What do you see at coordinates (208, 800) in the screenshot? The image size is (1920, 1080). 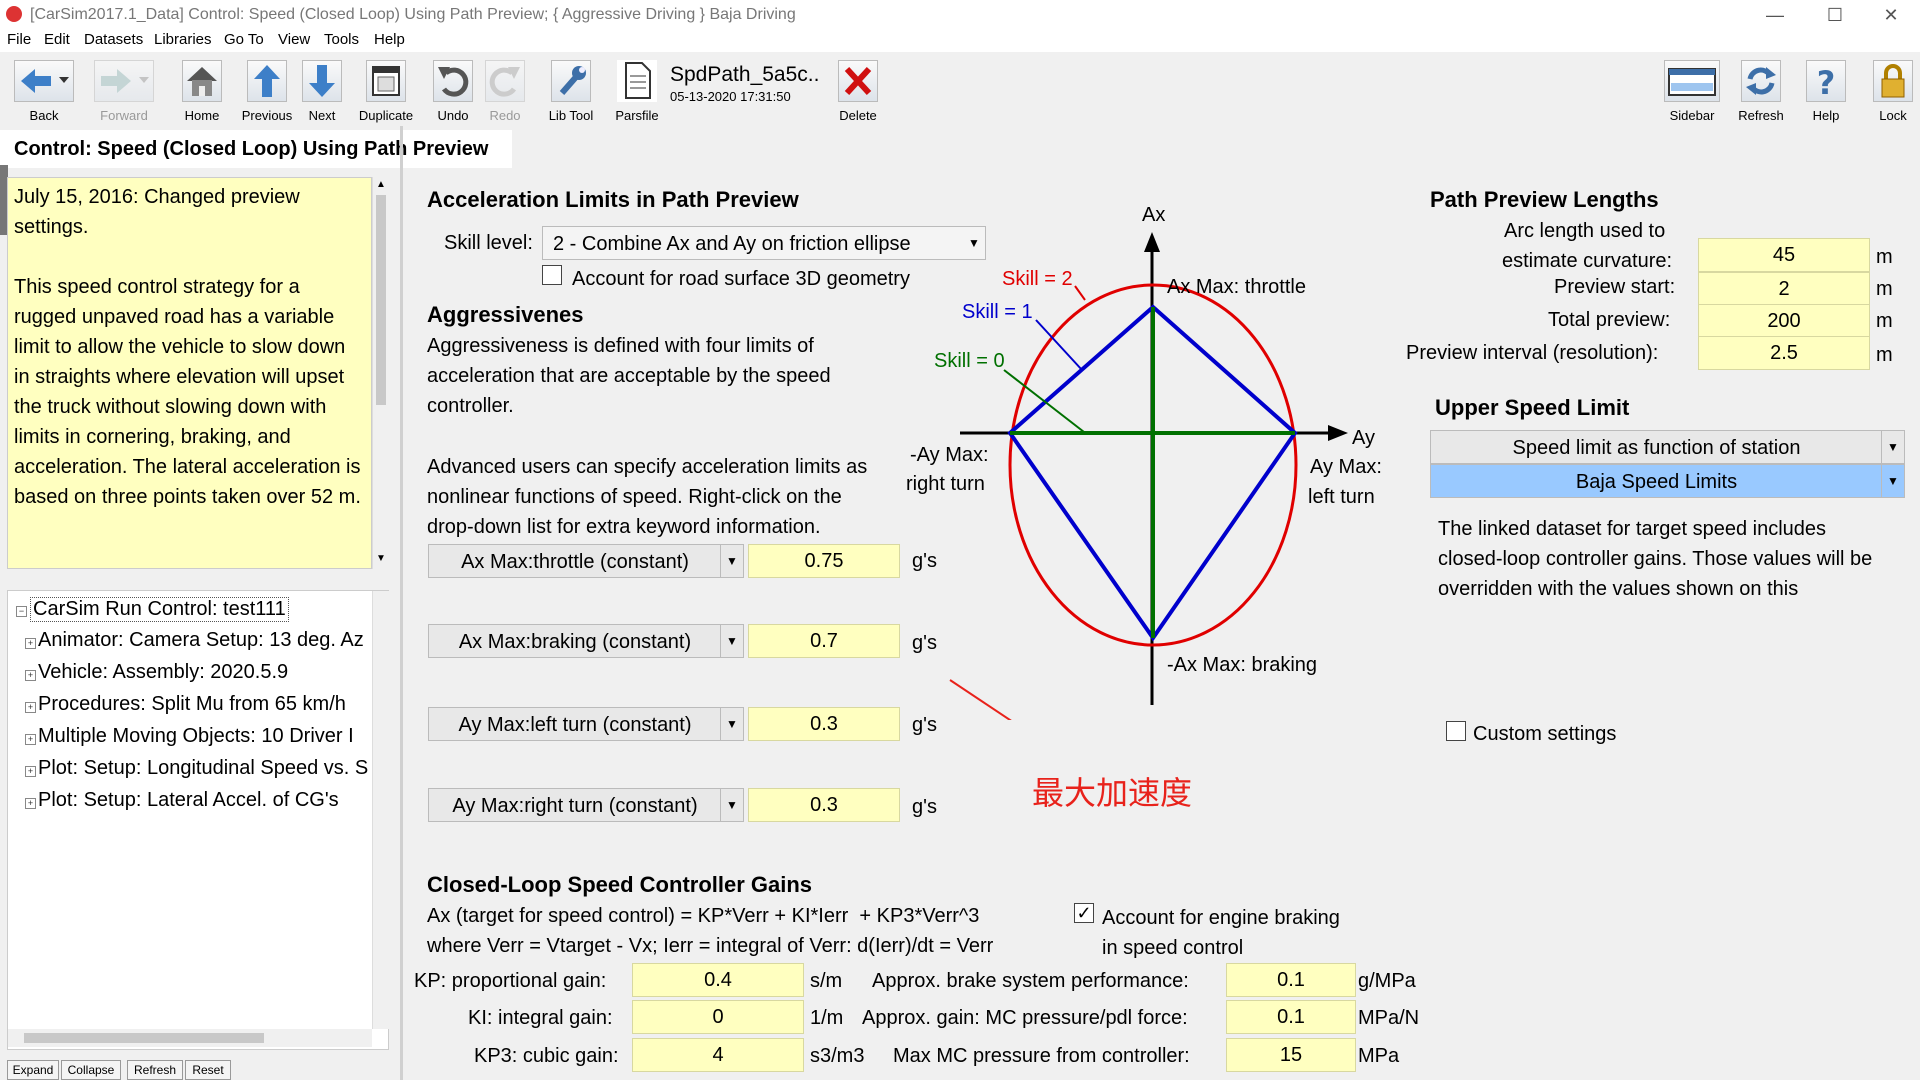 I see `tree-item: Plot: Setup: Lateral Accel. of CG's` at bounding box center [208, 800].